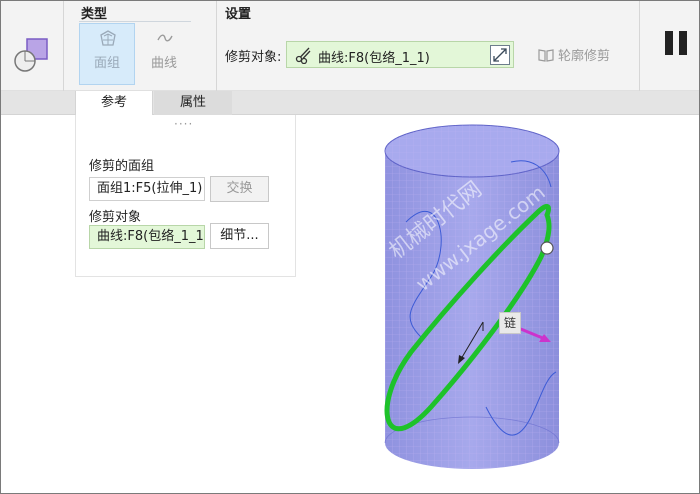 The width and height of the screenshot is (700, 494). I want to click on pause-button, so click(676, 44).